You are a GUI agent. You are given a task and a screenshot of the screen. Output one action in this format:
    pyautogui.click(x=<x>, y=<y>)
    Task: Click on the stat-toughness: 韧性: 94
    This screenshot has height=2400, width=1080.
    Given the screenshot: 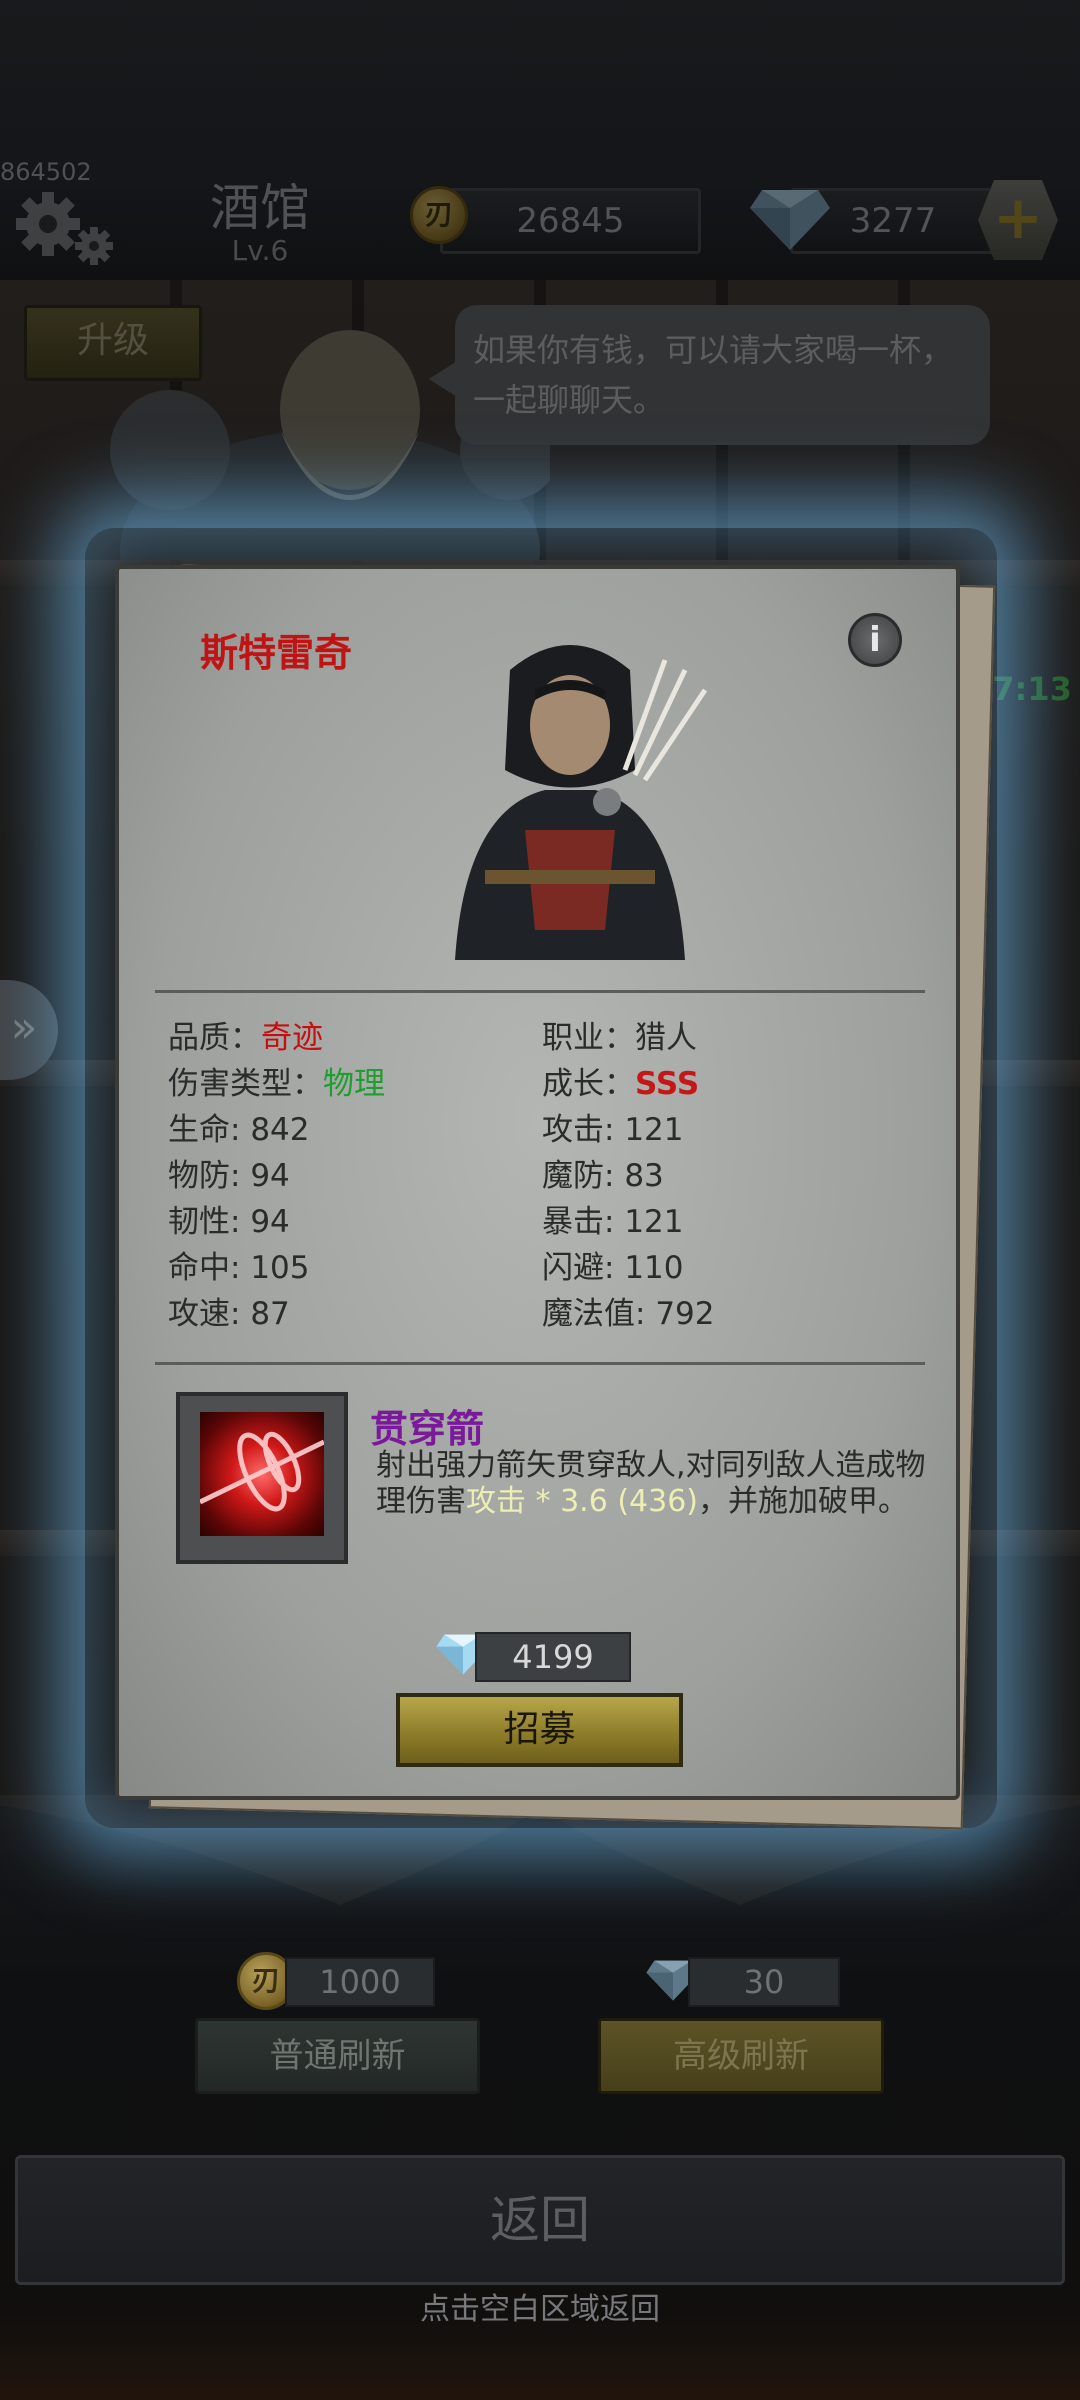 What is the action you would take?
    pyautogui.click(x=229, y=1222)
    